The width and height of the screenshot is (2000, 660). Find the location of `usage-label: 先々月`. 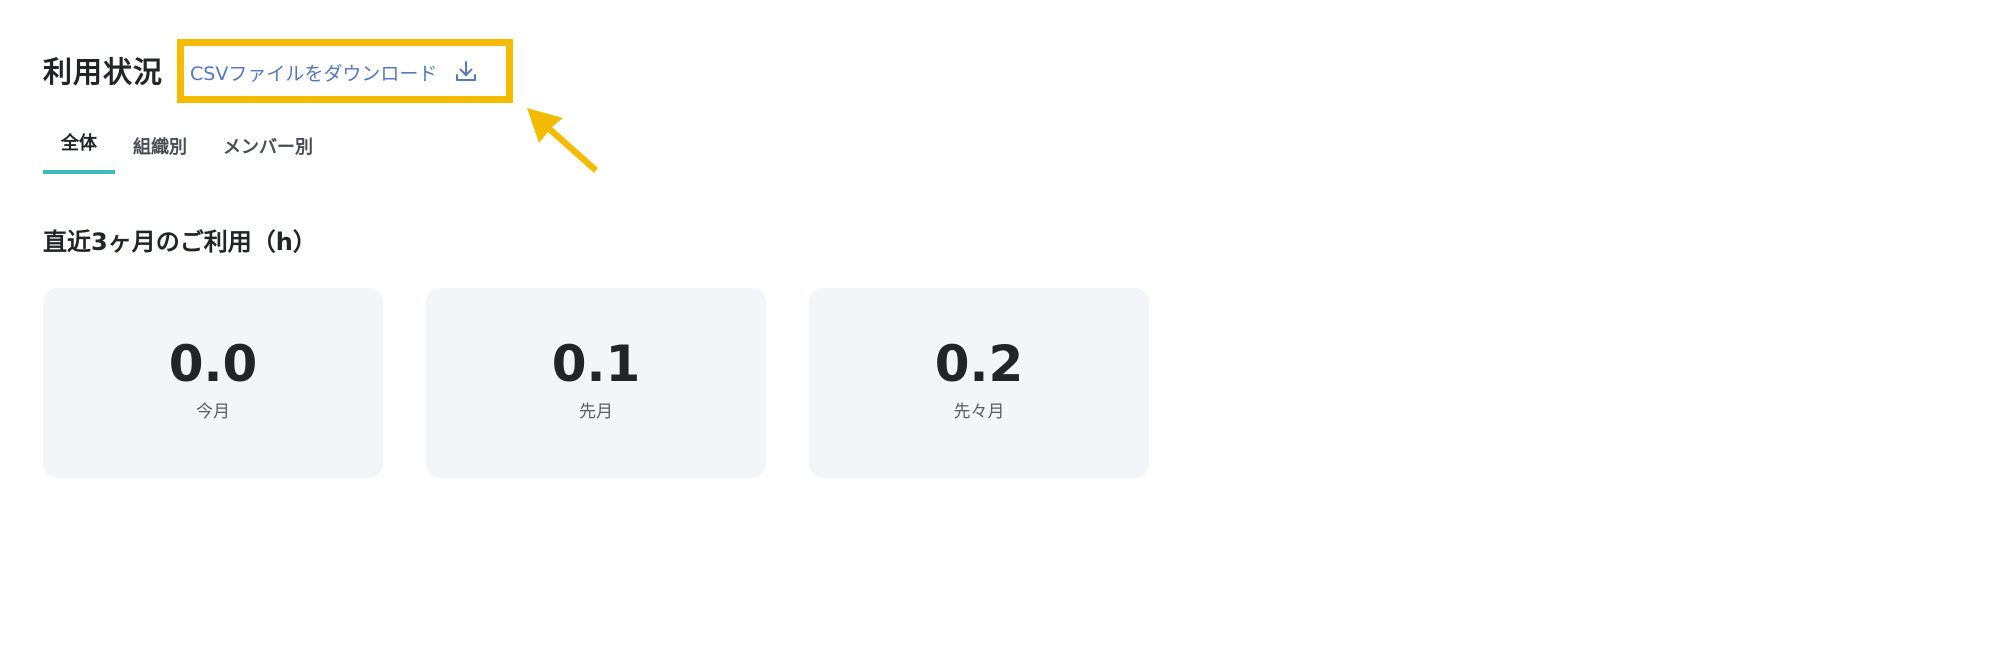

usage-label: 先々月 is located at coordinates (979, 412).